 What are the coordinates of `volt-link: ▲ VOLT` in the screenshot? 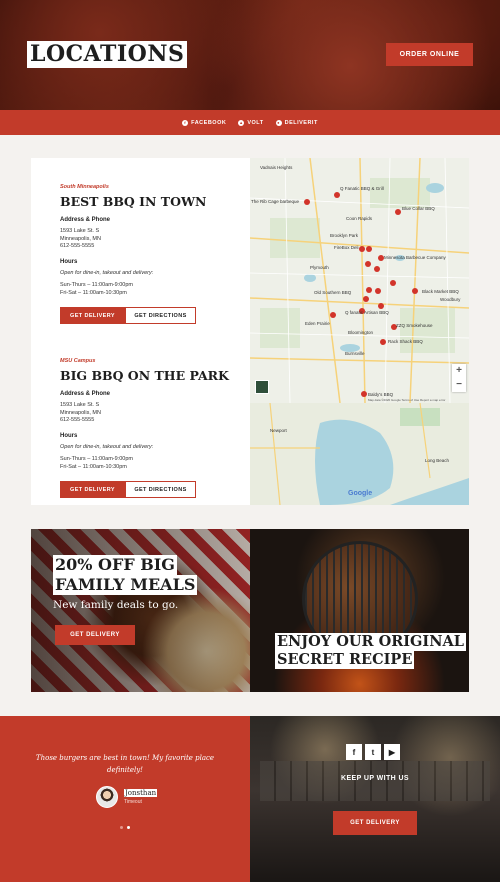 It's located at (251, 122).